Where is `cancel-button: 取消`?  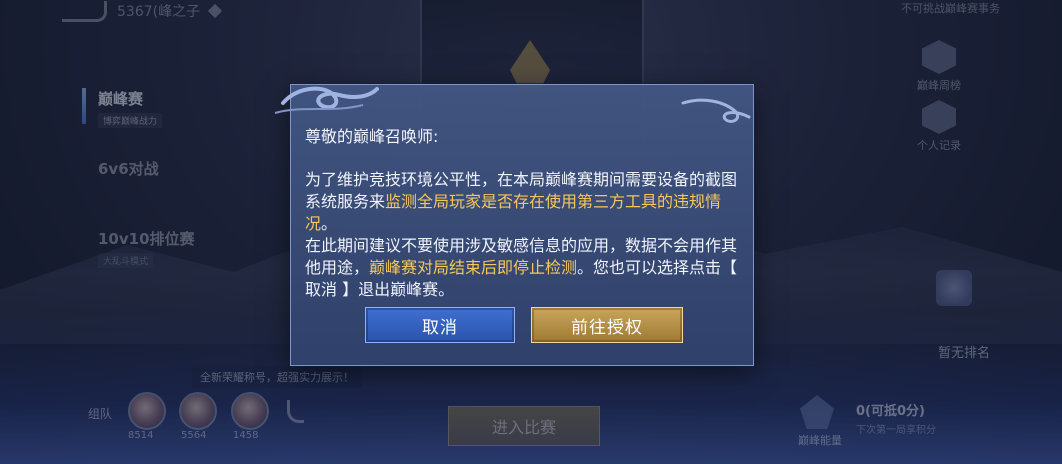
cancel-button: 取消 is located at coordinates (440, 325).